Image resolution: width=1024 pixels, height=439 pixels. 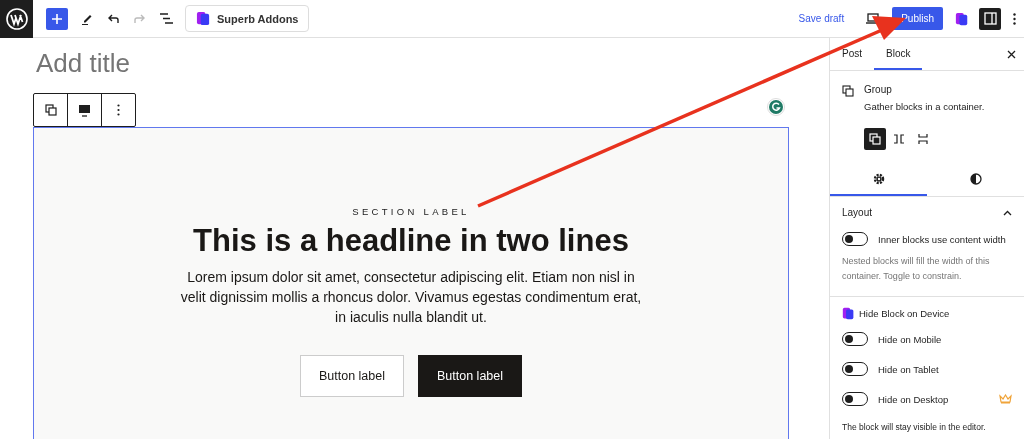 What do you see at coordinates (904, 313) in the screenshot?
I see `panel-title: Hide Block on Device` at bounding box center [904, 313].